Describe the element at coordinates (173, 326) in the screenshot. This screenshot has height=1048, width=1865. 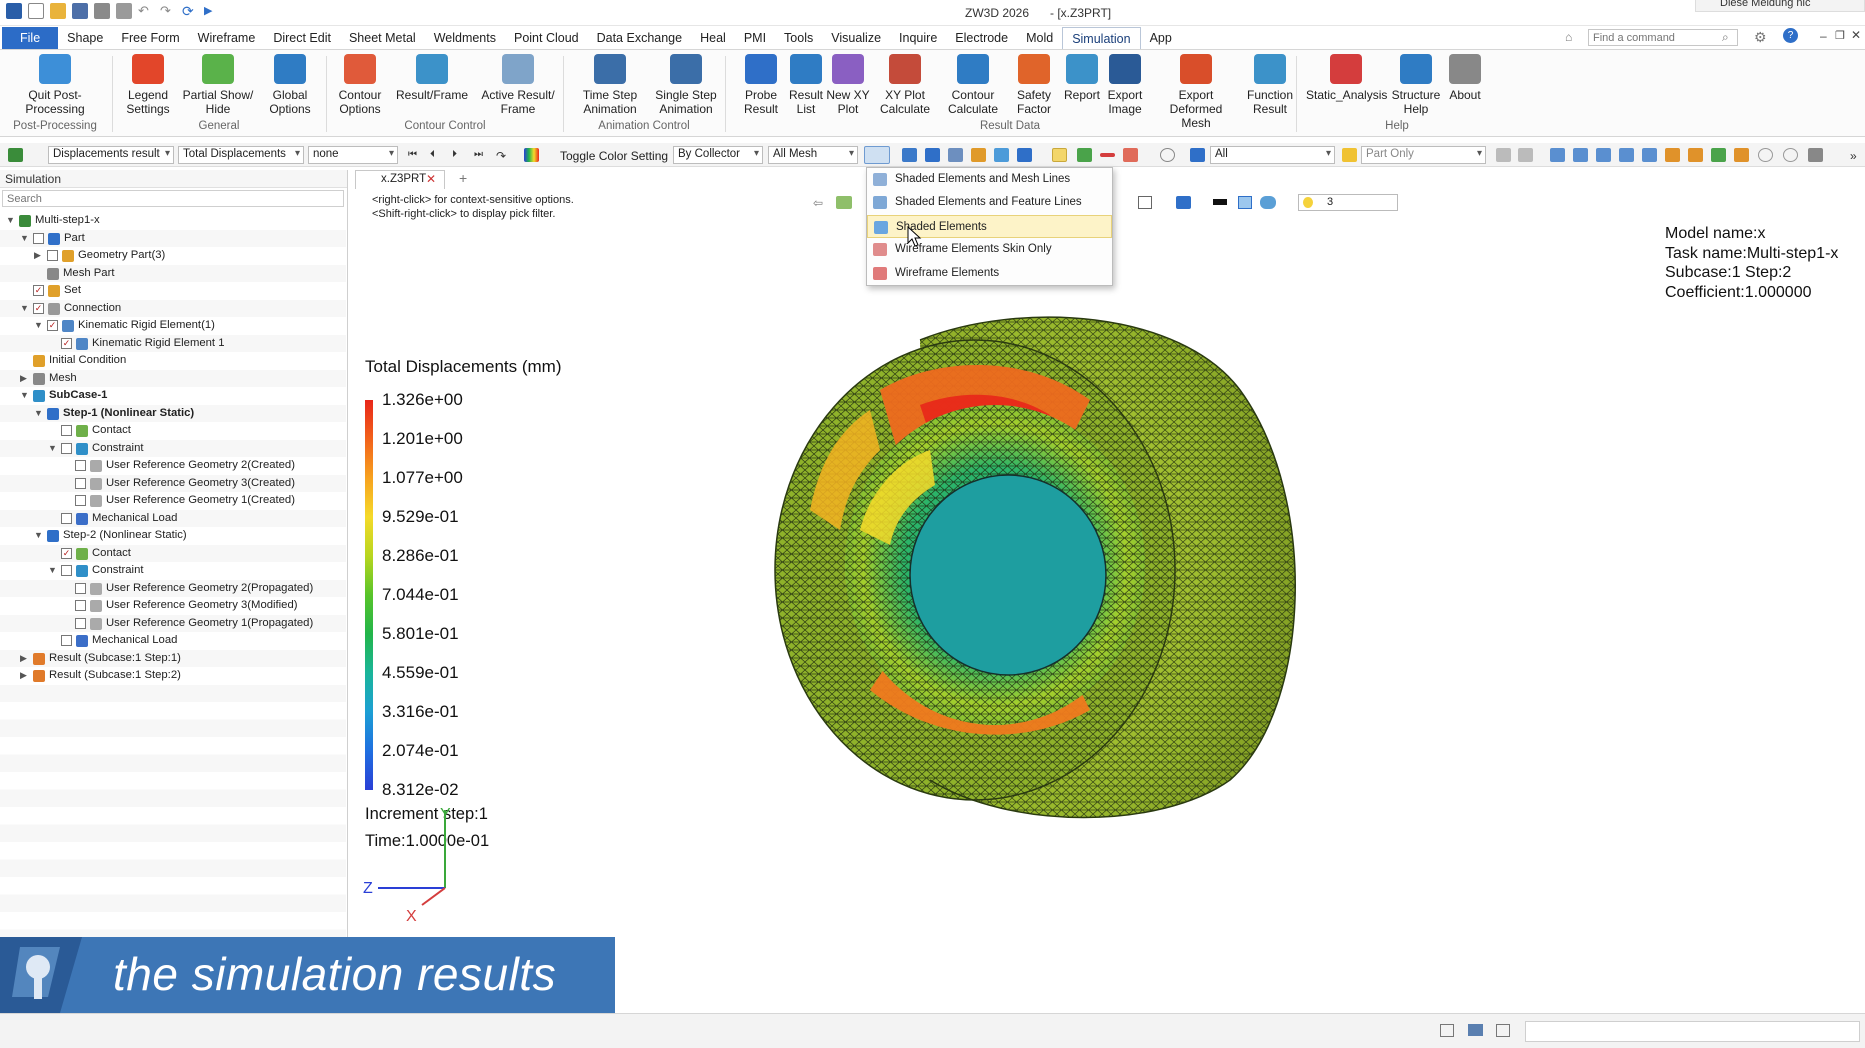
I see `tree-item: ▼ ✓ Kinematic Rigid Element(1)` at that location.